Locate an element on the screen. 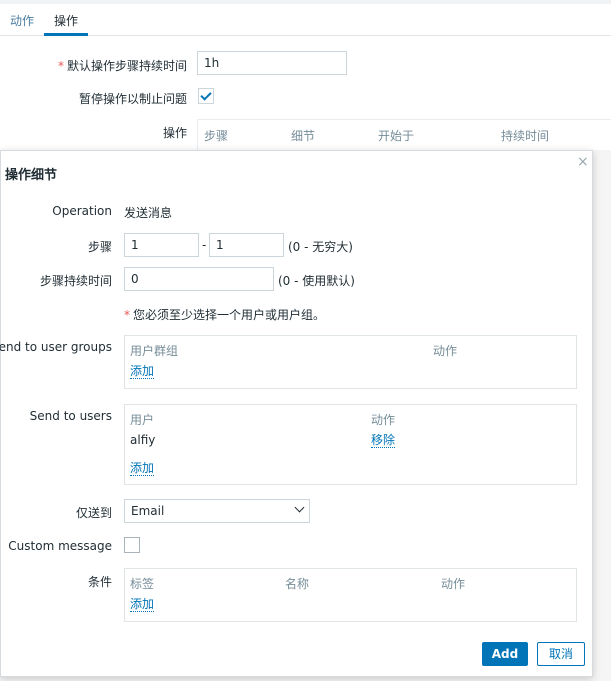 The image size is (611, 681). checkmark-icon is located at coordinates (206, 95).